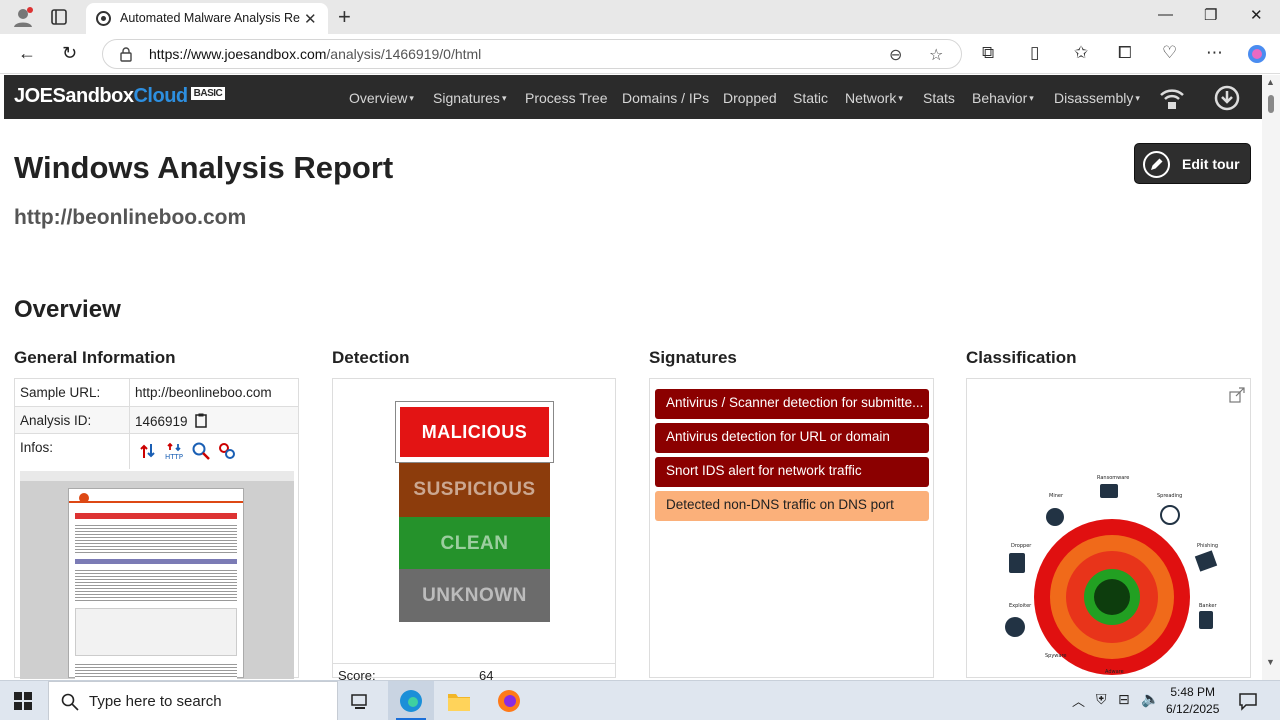 The height and width of the screenshot is (720, 1280). I want to click on class-label-exploiter: Exploiter, so click(1020, 606).